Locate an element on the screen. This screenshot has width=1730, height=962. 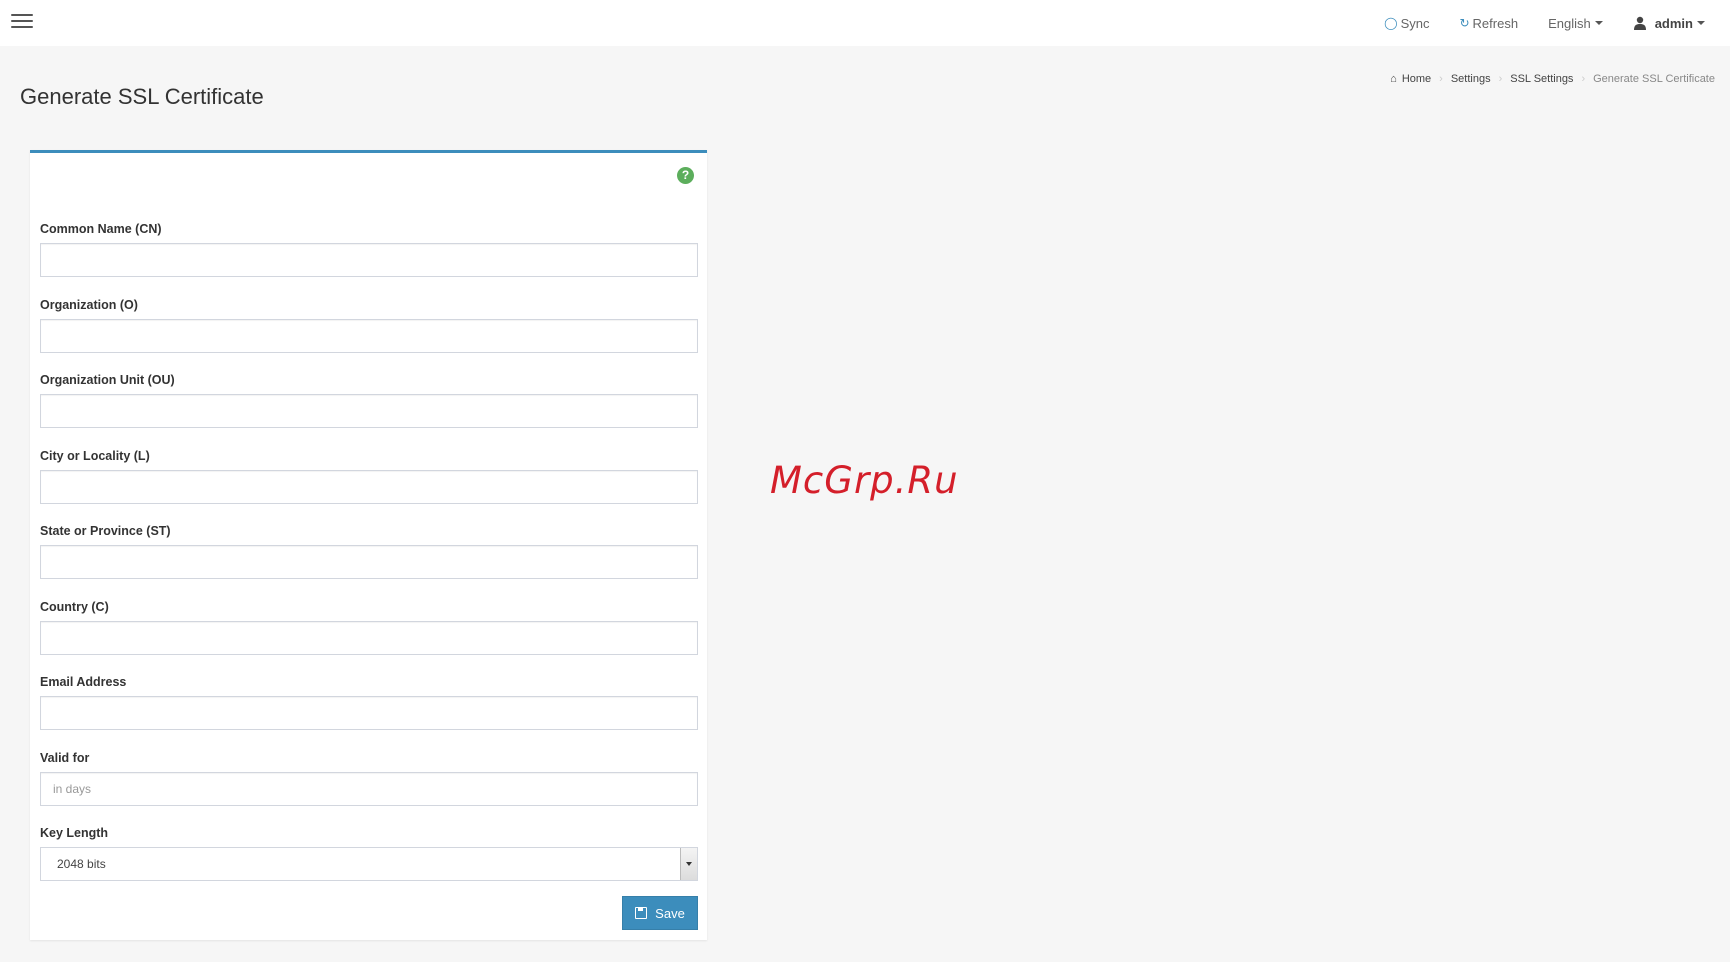
city-locality-group: City or Locality (L) is located at coordinates (369, 486).